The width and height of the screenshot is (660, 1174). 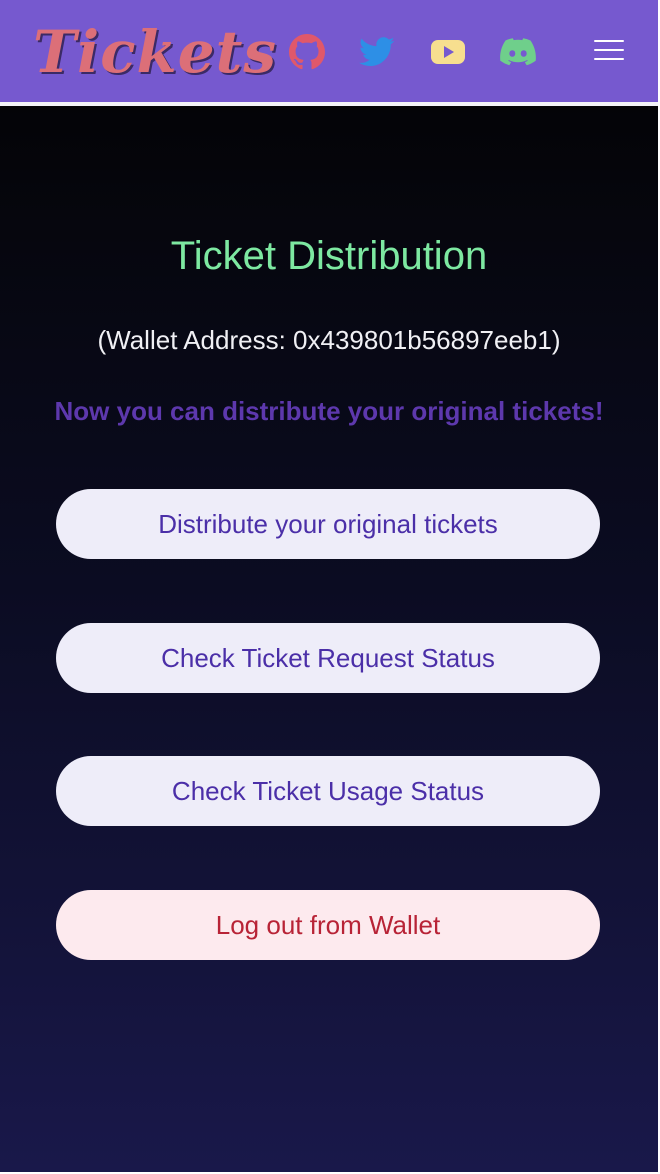 What do you see at coordinates (155, 52) in the screenshot?
I see `site-logo: Tickets` at bounding box center [155, 52].